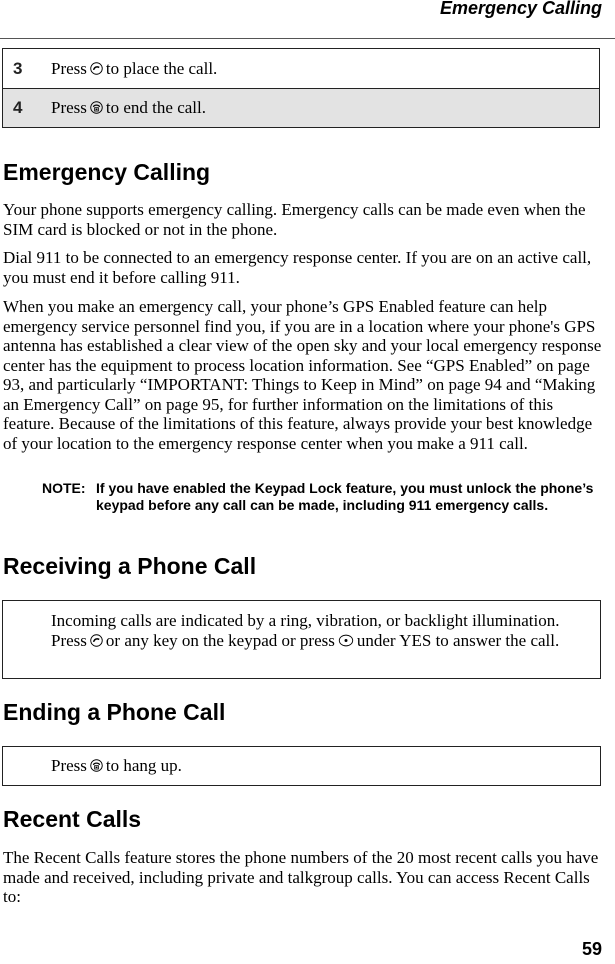 The width and height of the screenshot is (615, 964). I want to click on running-header-title: Emergency Calling, so click(520, 9).